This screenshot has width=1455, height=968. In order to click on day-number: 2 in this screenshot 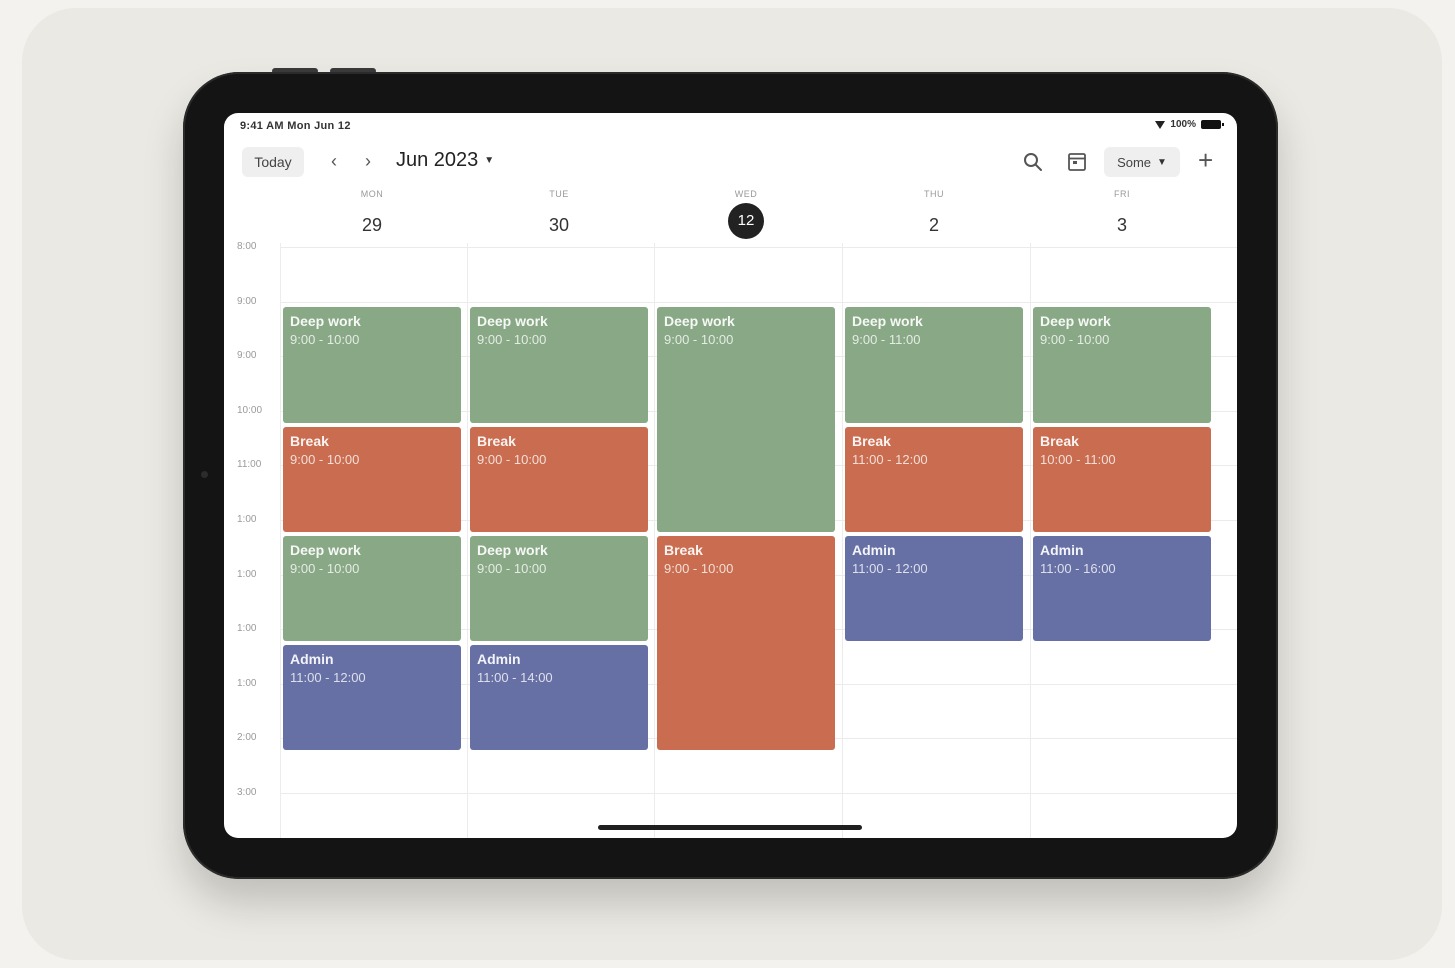, I will do `click(933, 225)`.